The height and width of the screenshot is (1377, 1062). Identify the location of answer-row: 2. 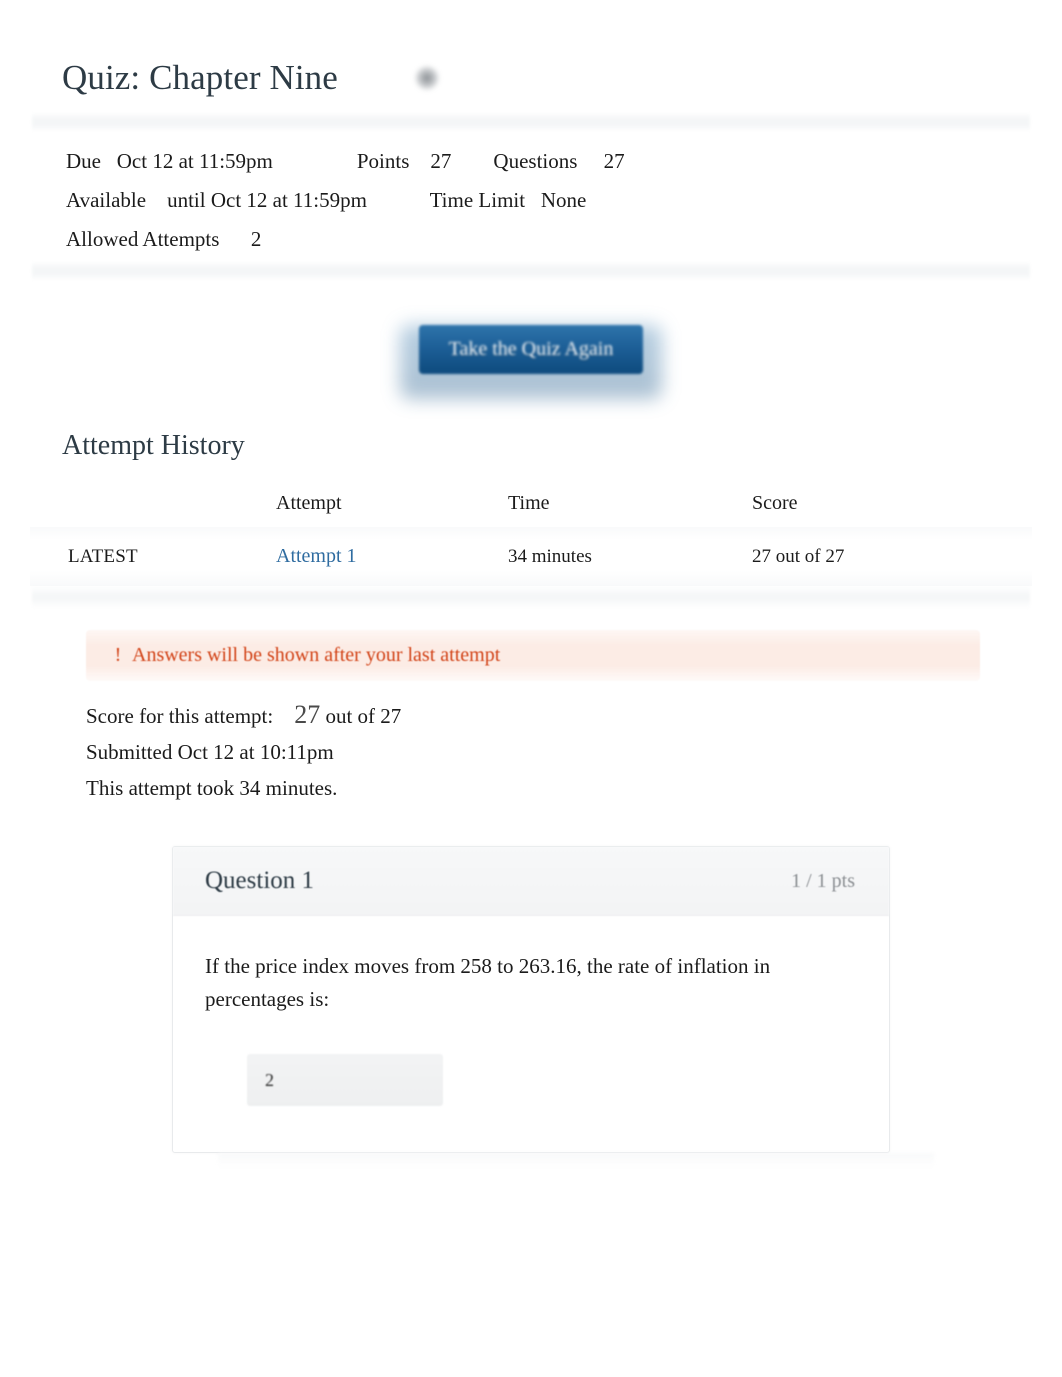
(530, 1080).